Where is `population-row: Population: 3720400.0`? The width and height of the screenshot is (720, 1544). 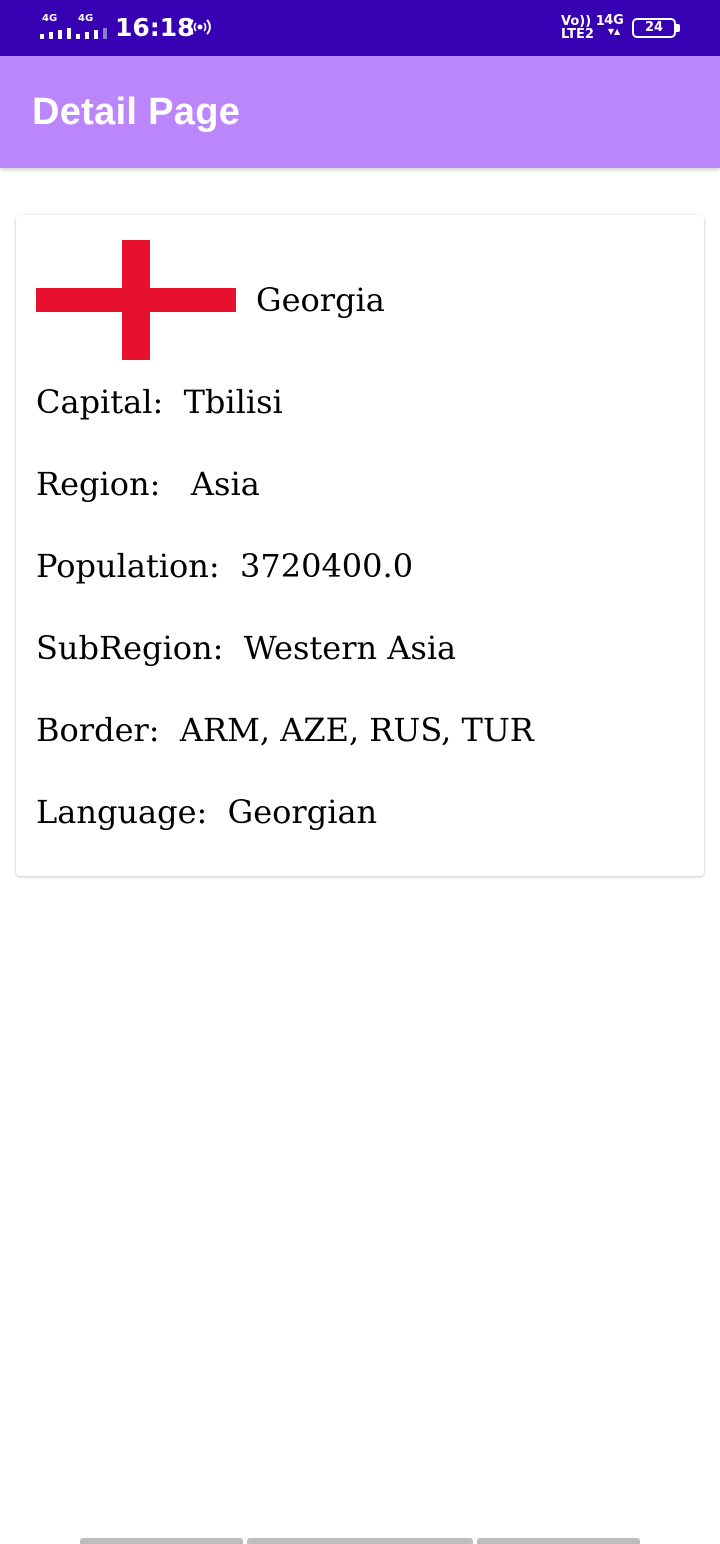 population-row: Population: 3720400.0 is located at coordinates (225, 566).